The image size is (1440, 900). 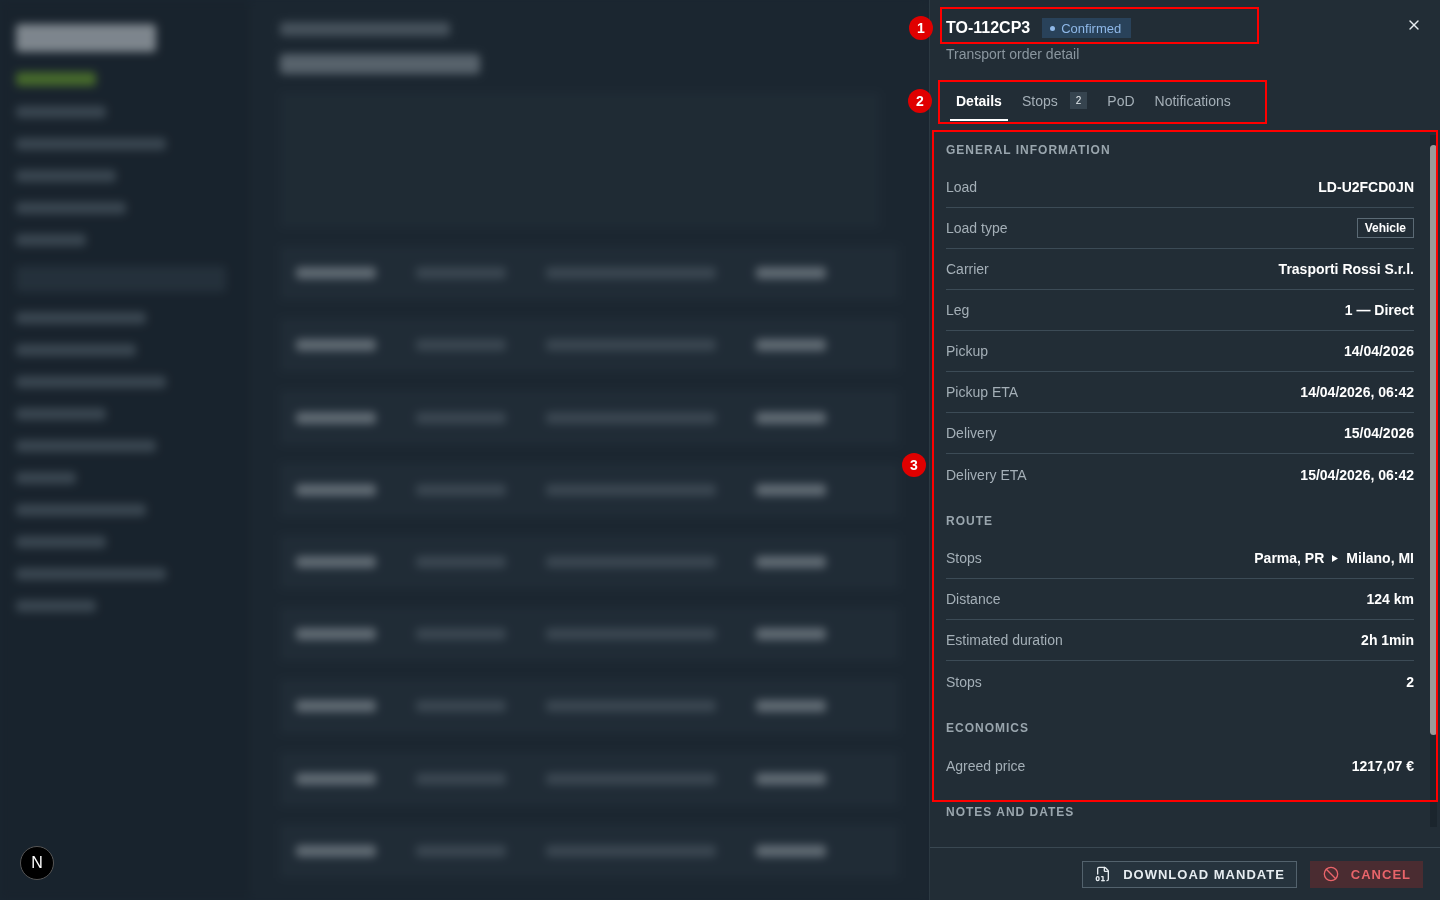 I want to click on section-heading: NOTES AND DATES, so click(x=1011, y=812).